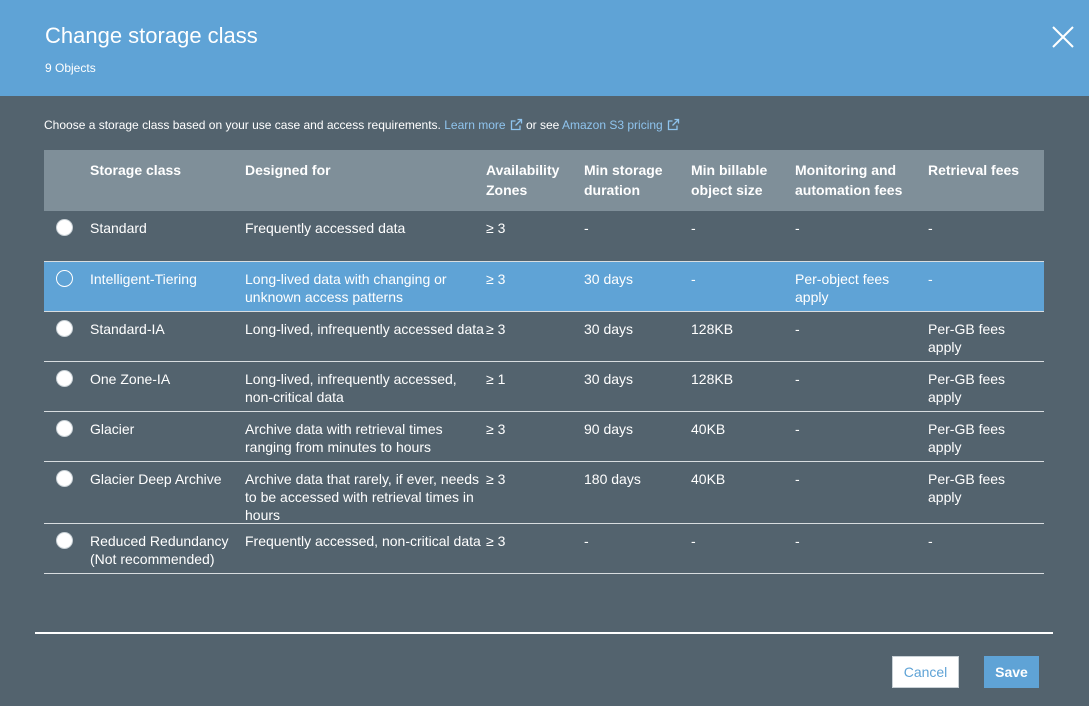  What do you see at coordinates (70, 68) in the screenshot?
I see `object-count: 9 Objects` at bounding box center [70, 68].